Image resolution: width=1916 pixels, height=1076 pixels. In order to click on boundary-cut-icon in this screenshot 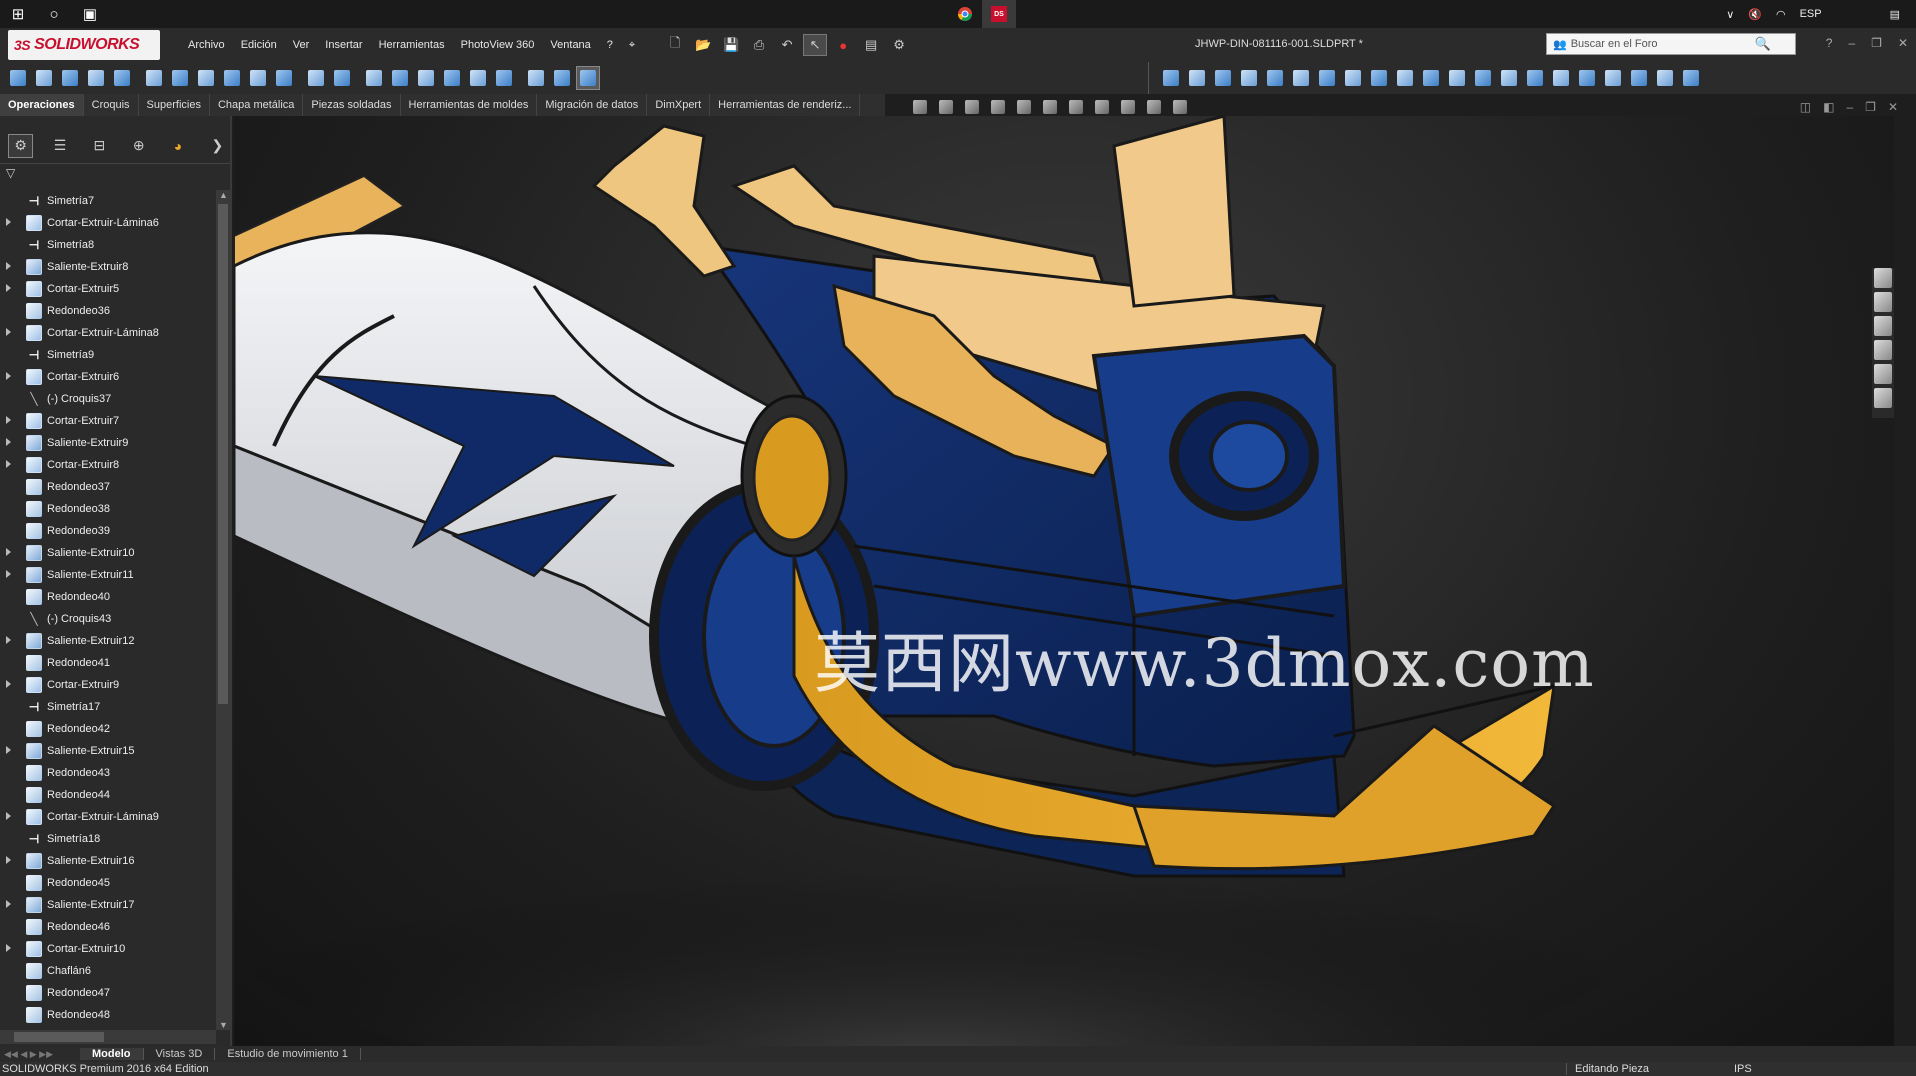, I will do `click(284, 78)`.